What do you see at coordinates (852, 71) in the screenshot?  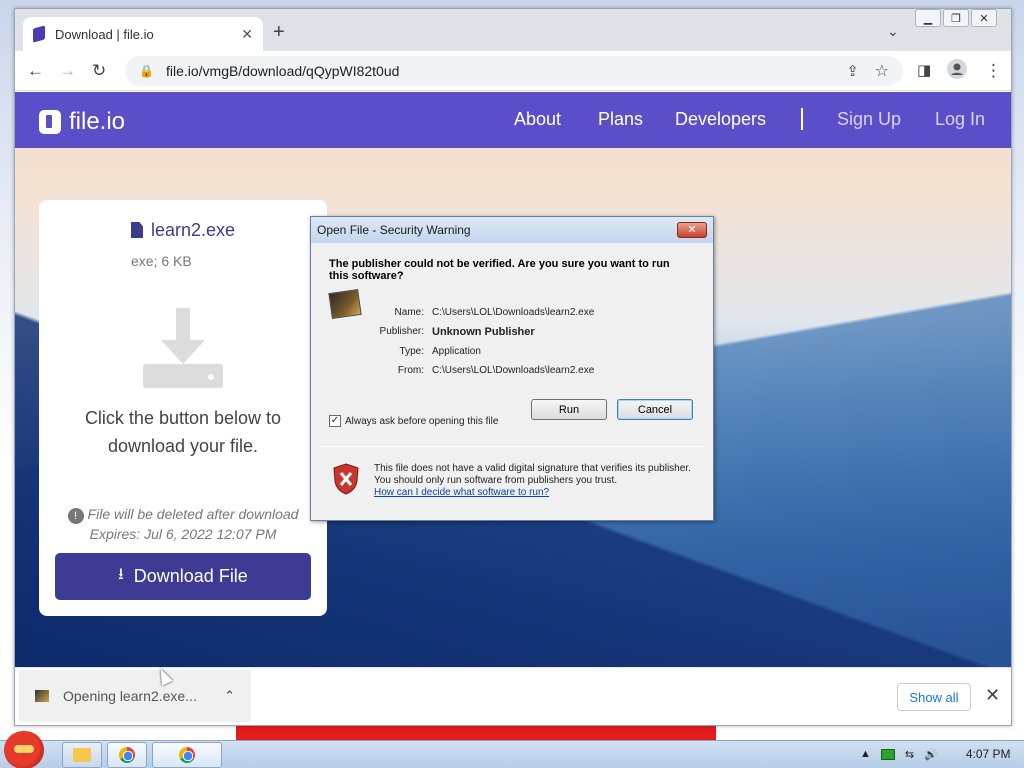 I see `share-icon: ⇪` at bounding box center [852, 71].